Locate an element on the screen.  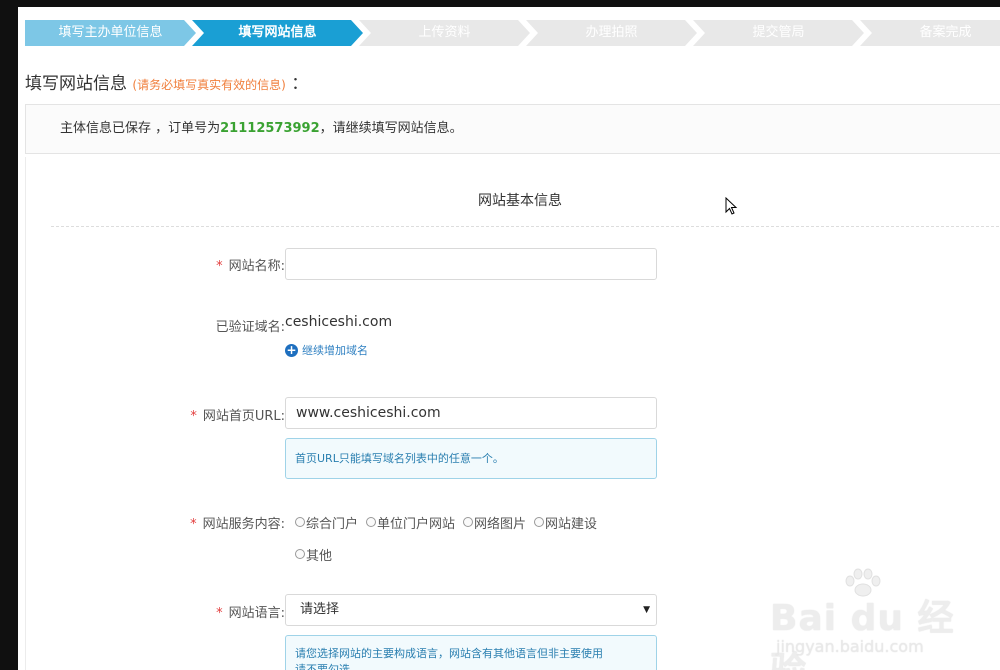
radio-label: 单位门户网站 is located at coordinates (416, 524).